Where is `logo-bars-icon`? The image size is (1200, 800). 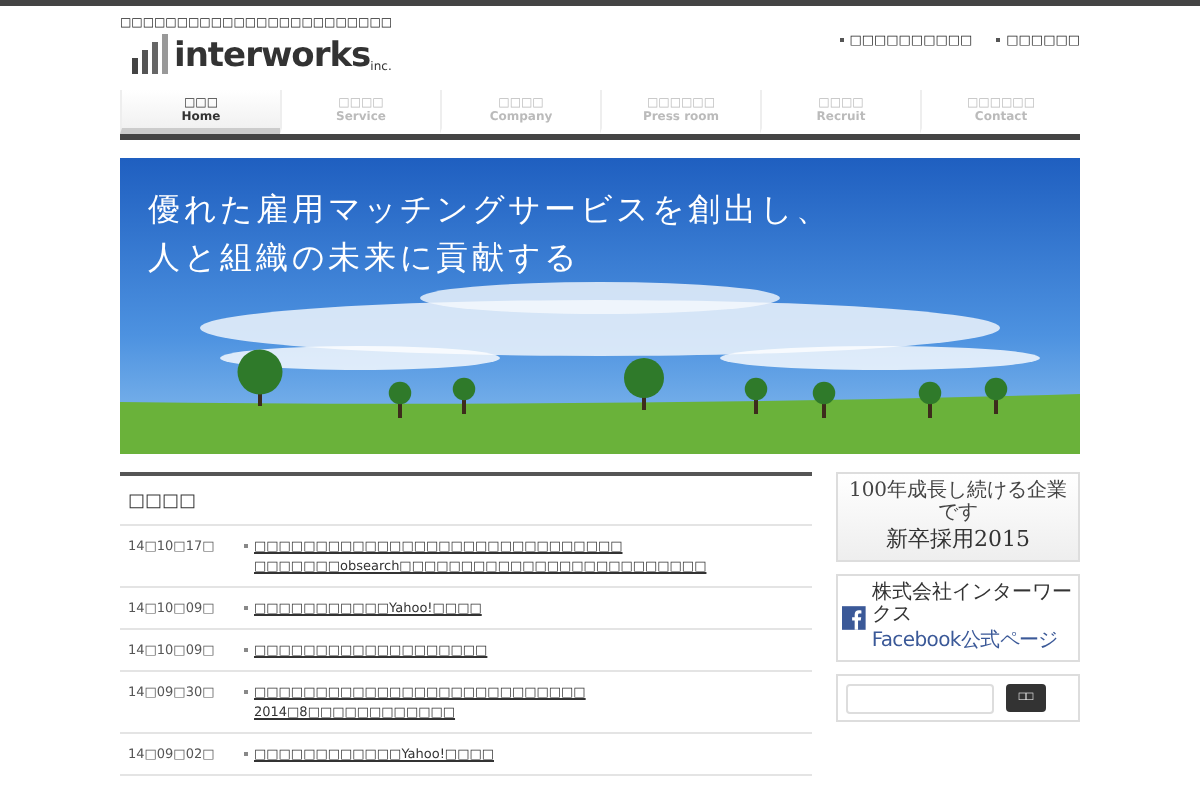
logo-bars-icon is located at coordinates (150, 54).